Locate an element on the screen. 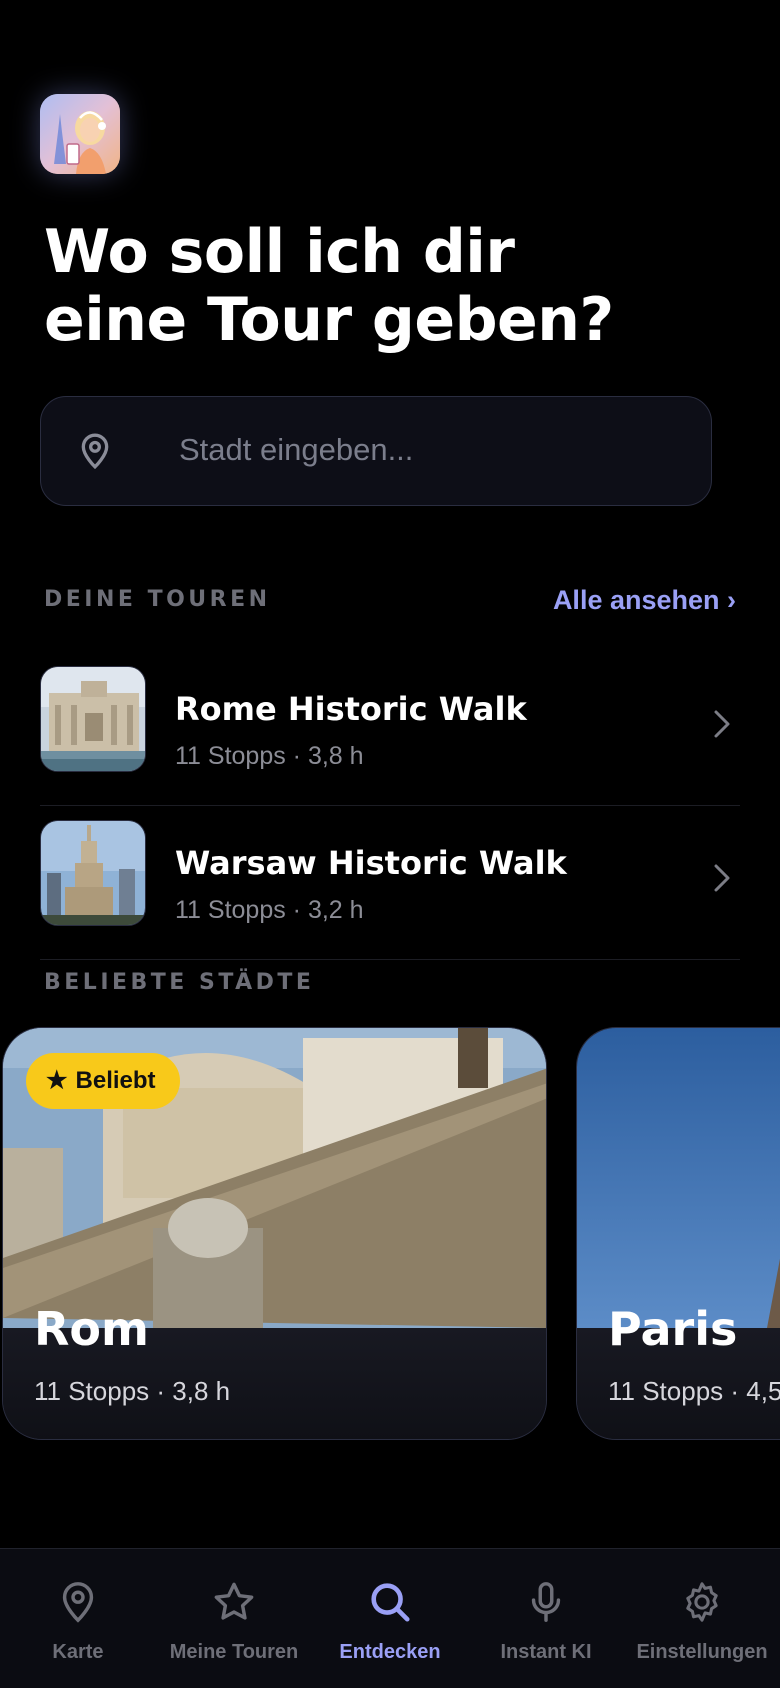 The image size is (780, 1688). tour-title: Warsaw Historic Walk is located at coordinates (371, 863).